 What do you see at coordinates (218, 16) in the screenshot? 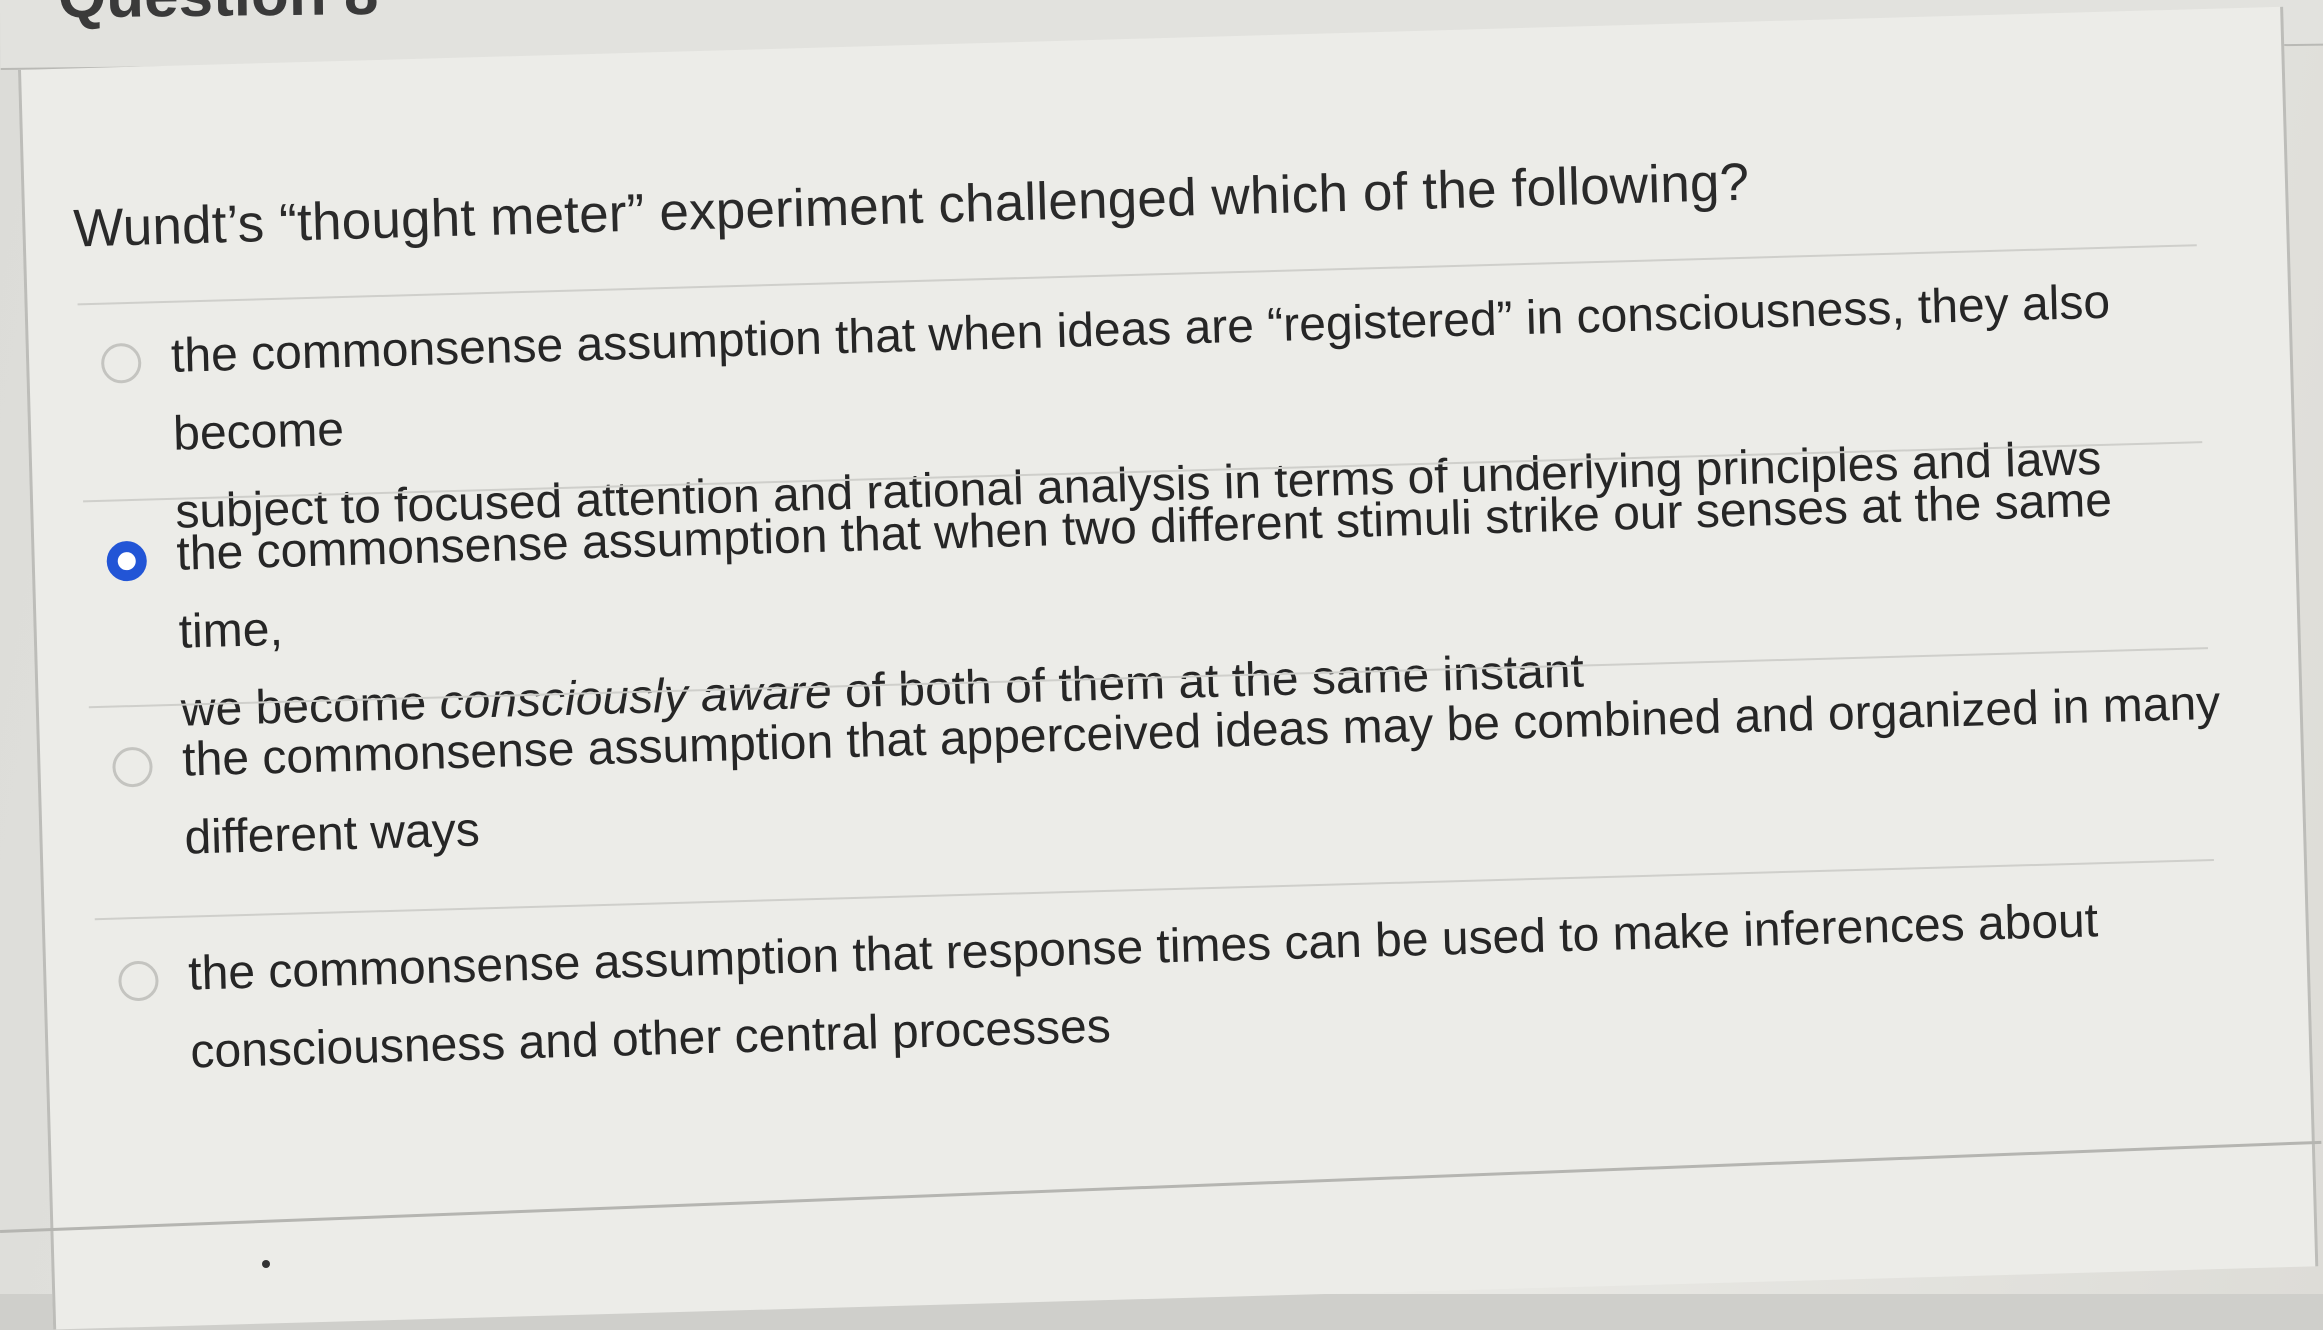
I see `question-number-heading: Question 8` at bounding box center [218, 16].